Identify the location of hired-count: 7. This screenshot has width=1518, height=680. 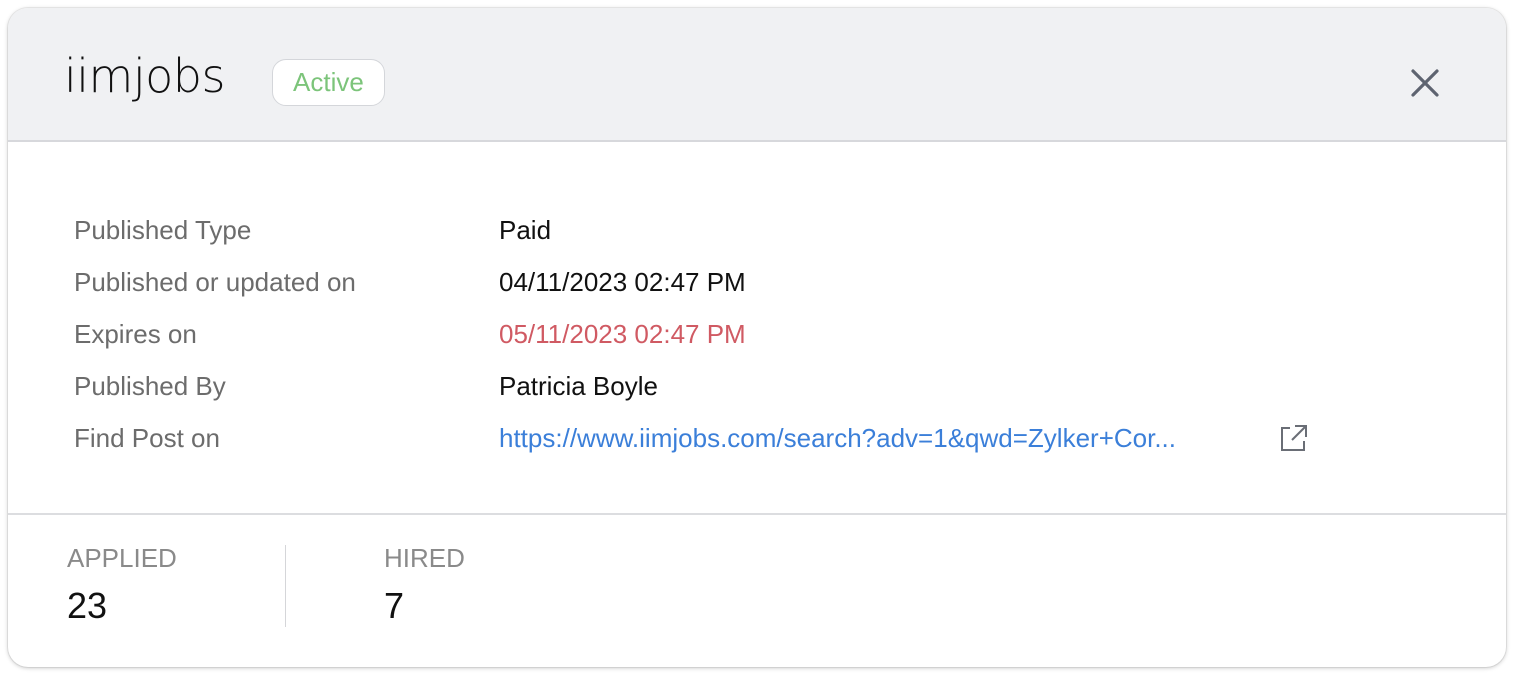
(394, 605).